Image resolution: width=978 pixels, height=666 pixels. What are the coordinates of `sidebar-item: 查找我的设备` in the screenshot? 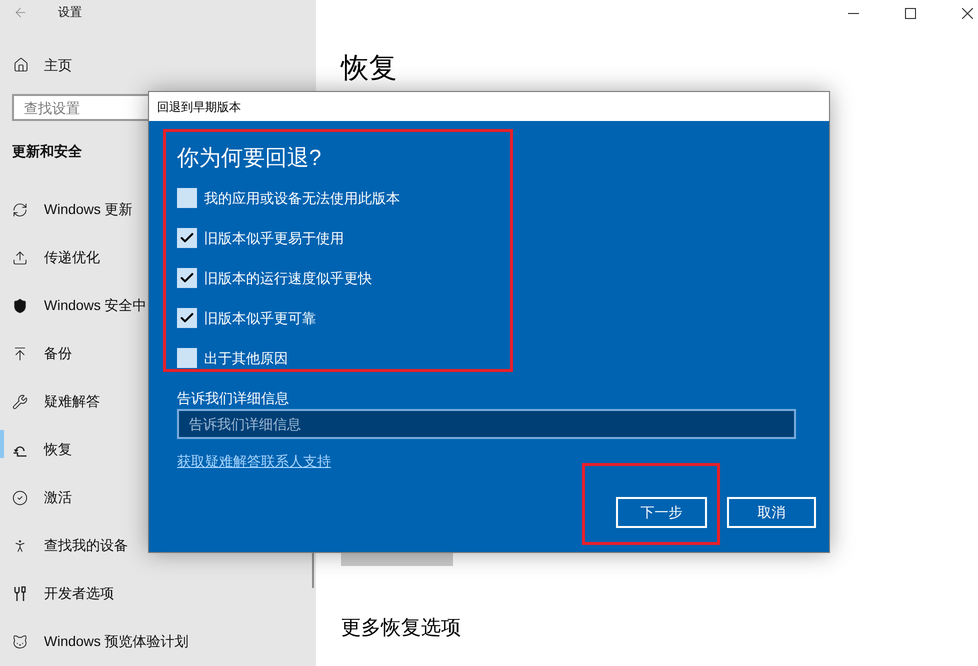 It's located at (64, 546).